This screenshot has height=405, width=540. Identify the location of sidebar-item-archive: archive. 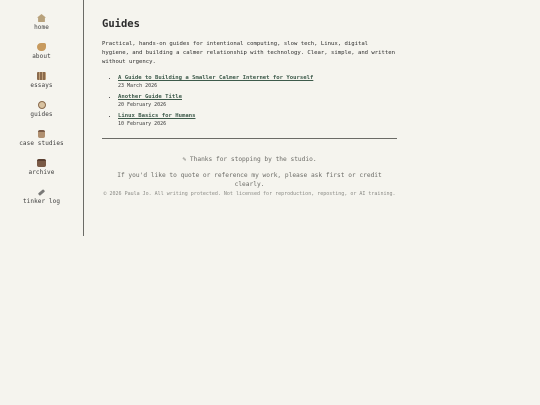
(41, 173).